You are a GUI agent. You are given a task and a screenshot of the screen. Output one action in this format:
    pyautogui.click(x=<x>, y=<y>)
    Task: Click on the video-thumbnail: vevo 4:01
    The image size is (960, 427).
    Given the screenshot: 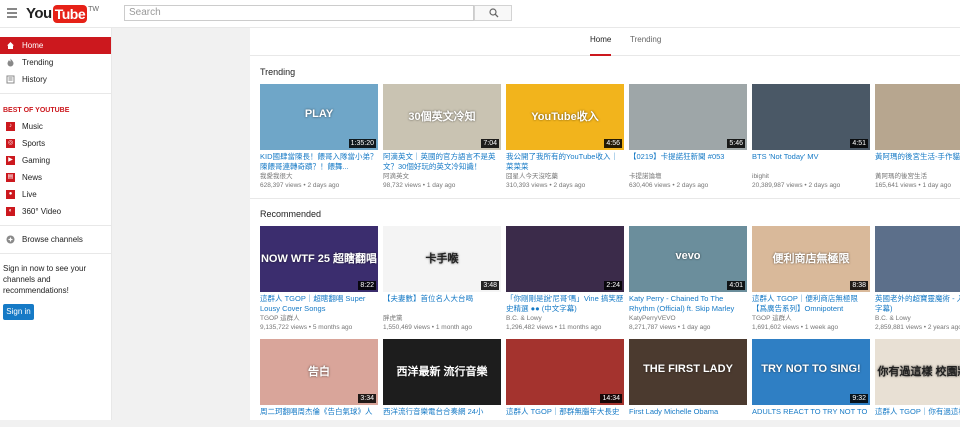 What is the action you would take?
    pyautogui.click(x=688, y=259)
    